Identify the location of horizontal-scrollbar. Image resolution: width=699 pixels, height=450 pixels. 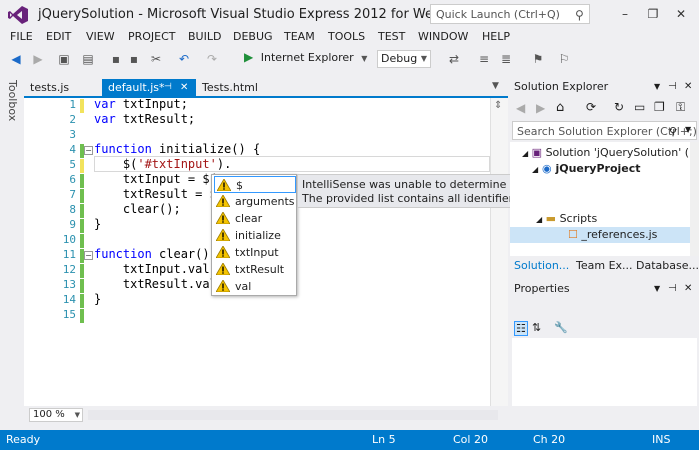
(293, 415).